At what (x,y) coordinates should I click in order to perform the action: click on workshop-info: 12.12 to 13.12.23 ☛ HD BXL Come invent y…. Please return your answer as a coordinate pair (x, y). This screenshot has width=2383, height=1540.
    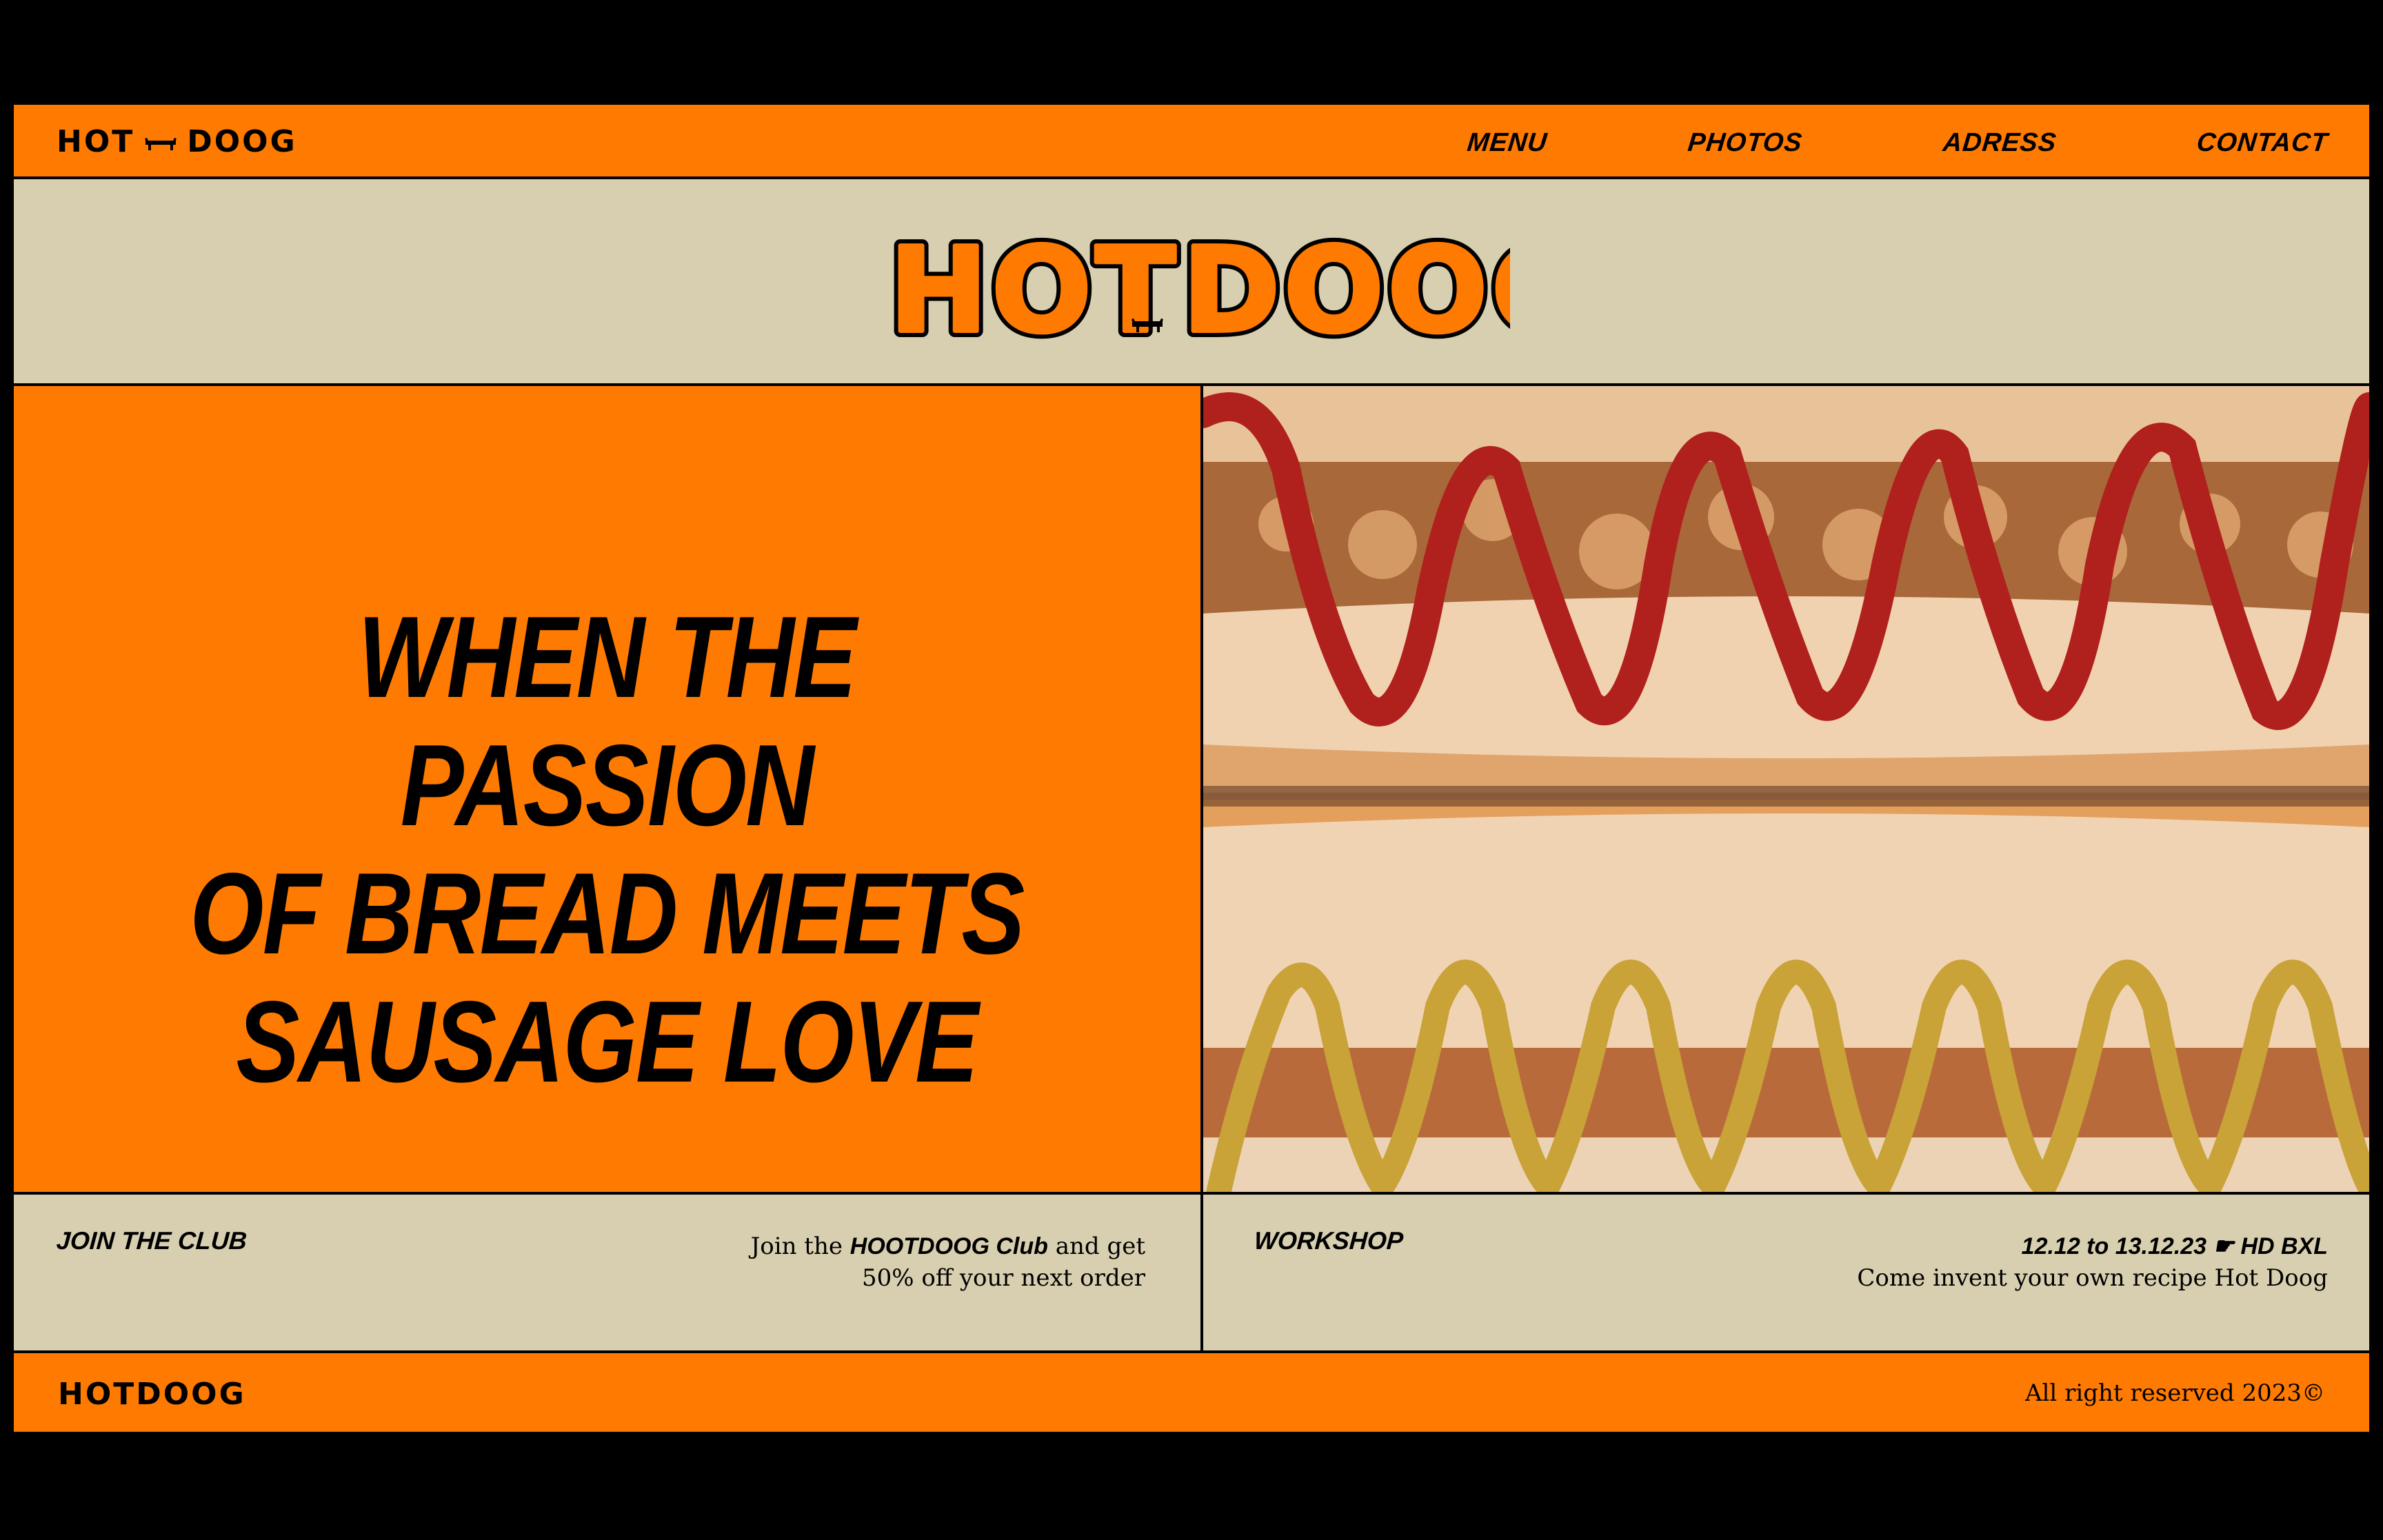
    Looking at the image, I should click on (1948, 1262).